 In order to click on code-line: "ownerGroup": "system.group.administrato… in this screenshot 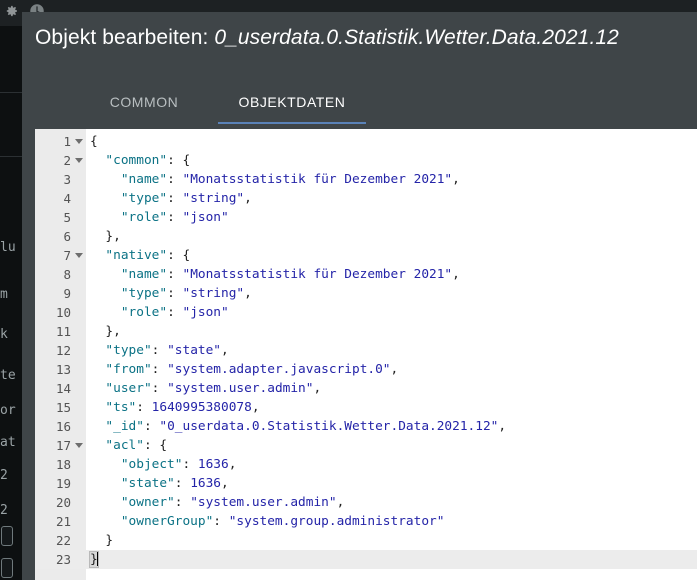, I will do `click(391, 521)`.